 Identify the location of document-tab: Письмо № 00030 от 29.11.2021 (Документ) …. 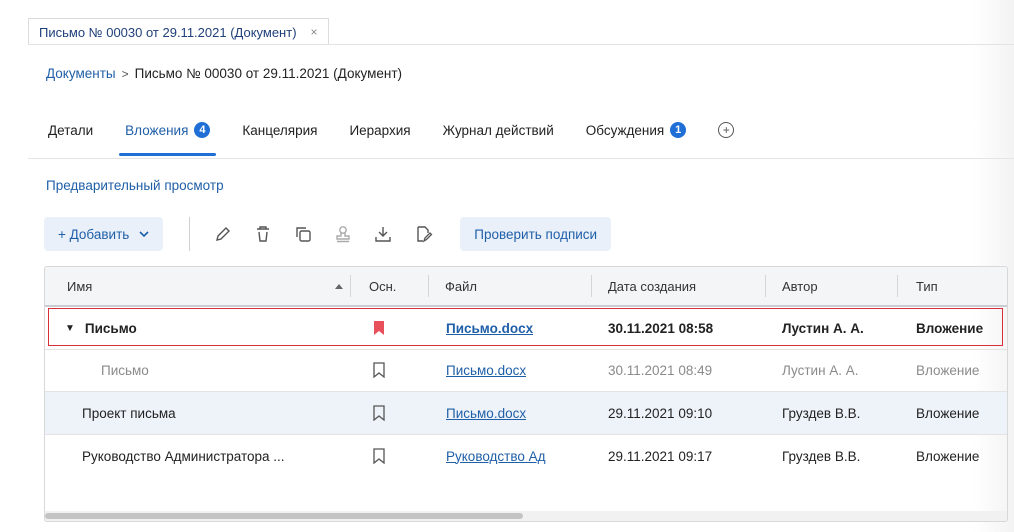
(178, 31).